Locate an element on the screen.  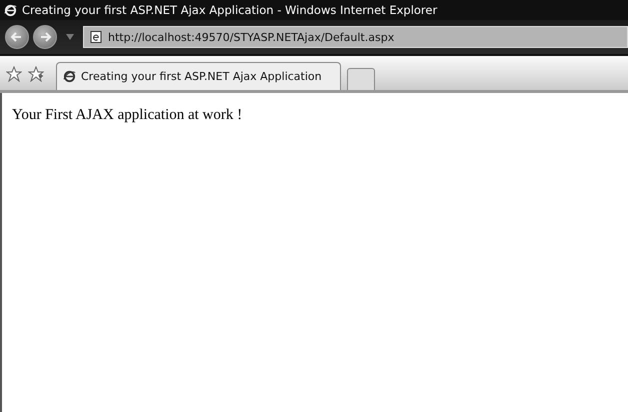
right-arrow-icon is located at coordinates (45, 37).